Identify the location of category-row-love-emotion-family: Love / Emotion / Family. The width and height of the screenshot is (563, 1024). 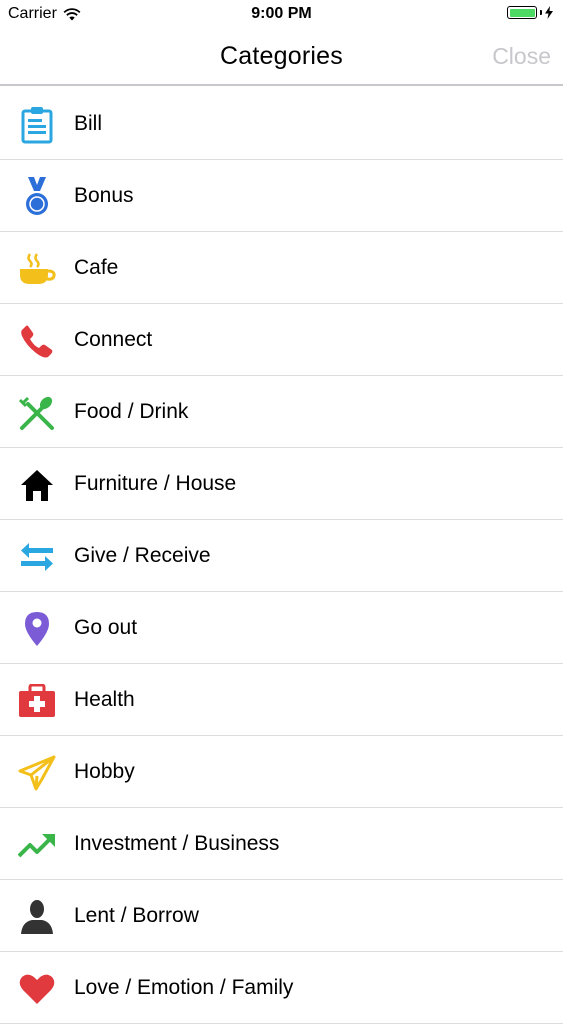
(281, 988).